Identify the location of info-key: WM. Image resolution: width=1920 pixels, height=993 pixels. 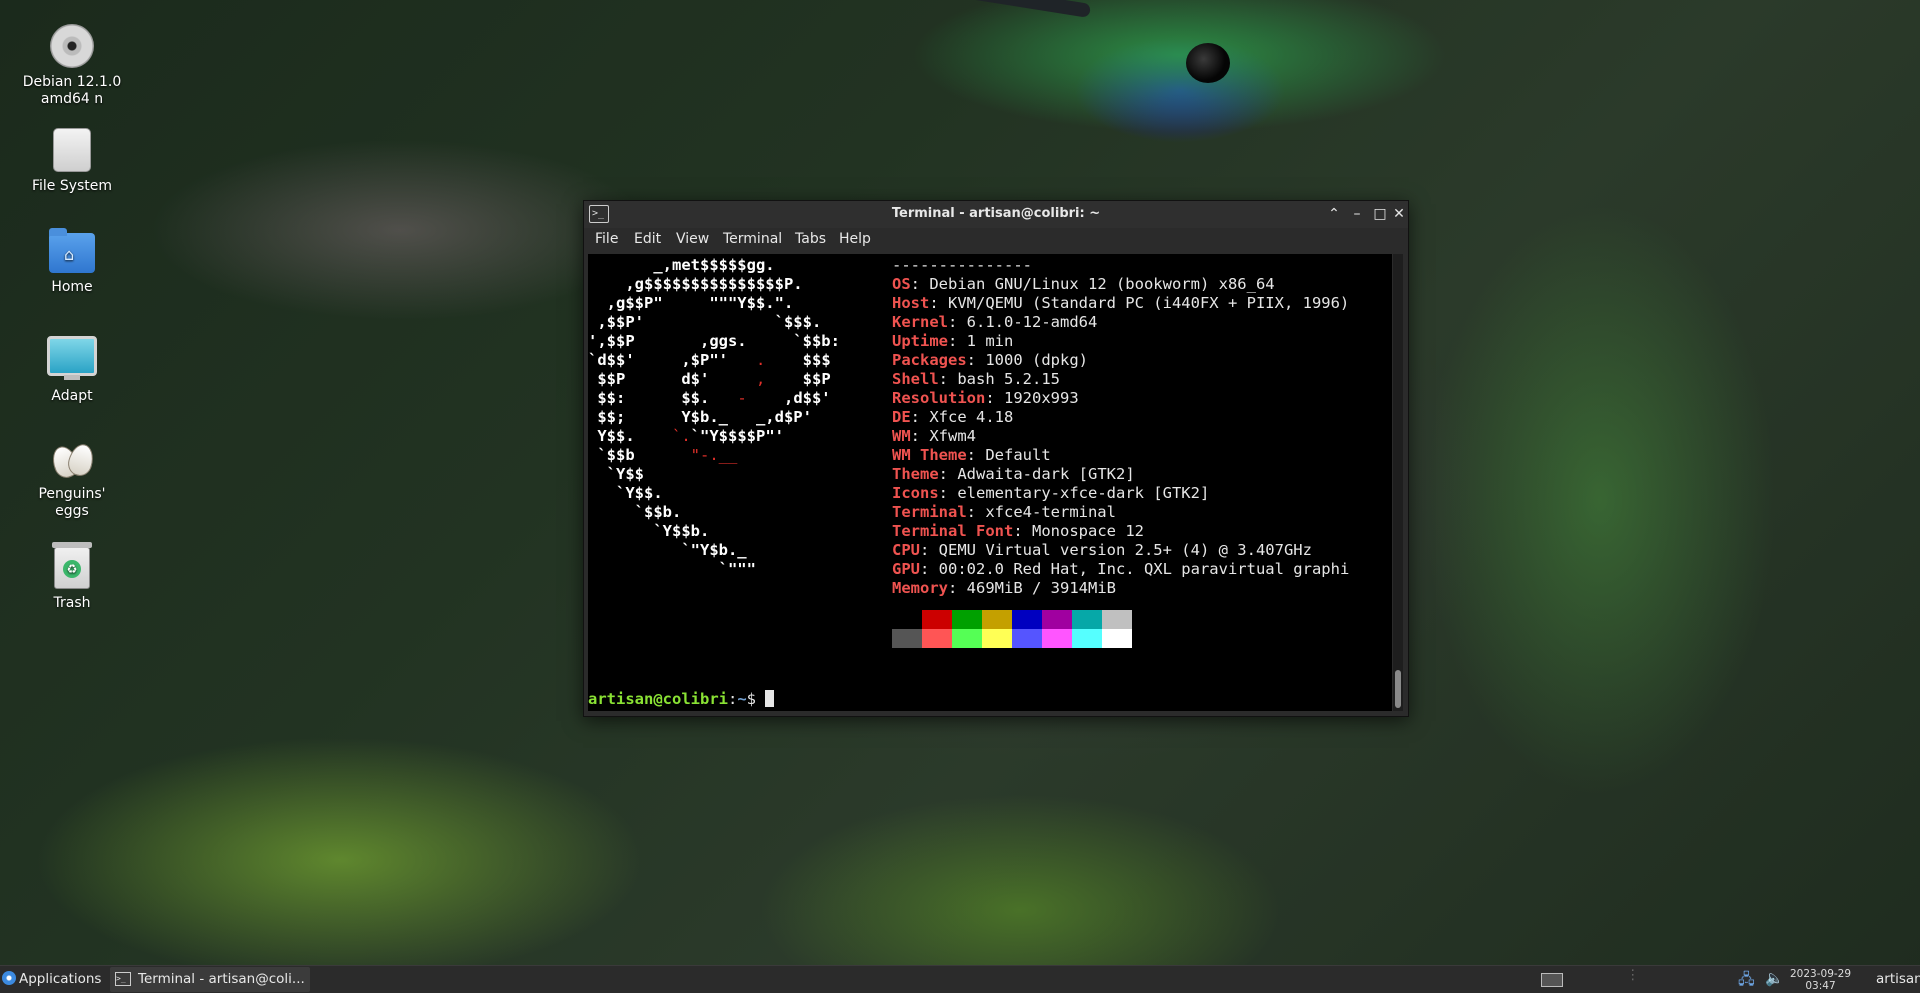
(901, 436).